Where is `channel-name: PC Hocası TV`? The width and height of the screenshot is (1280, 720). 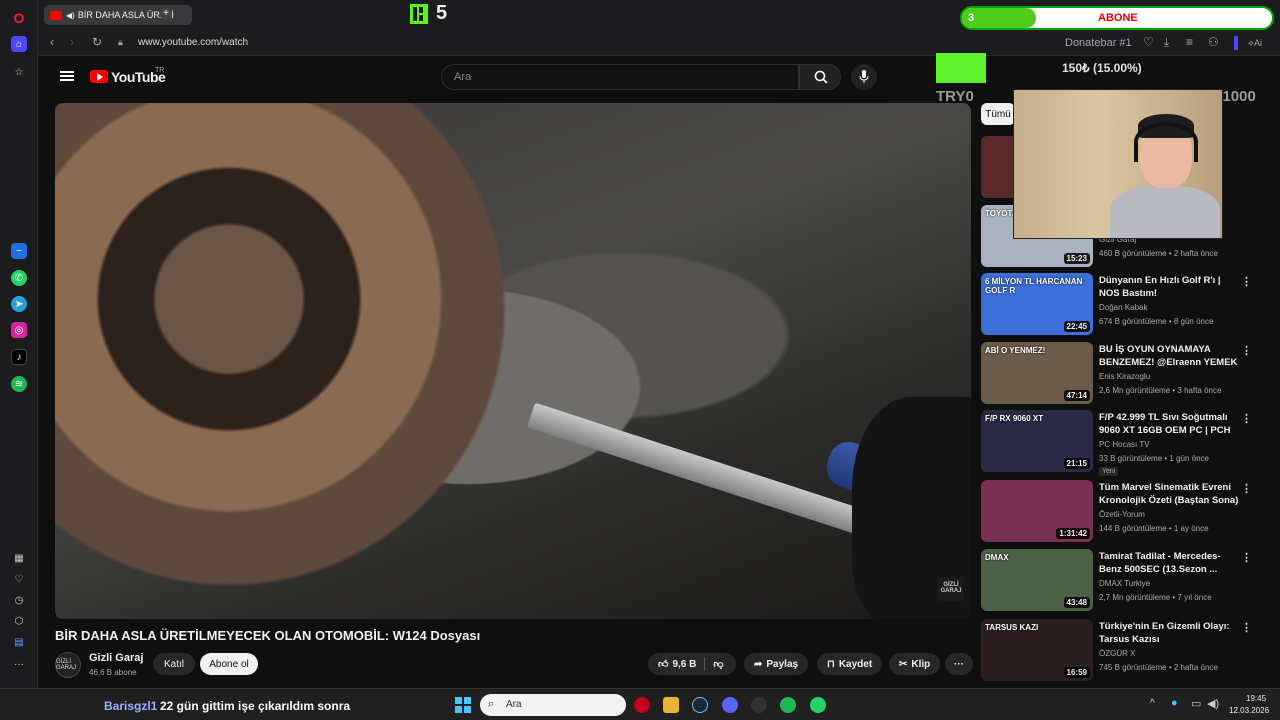
channel-name: PC Hocası TV is located at coordinates (1124, 444).